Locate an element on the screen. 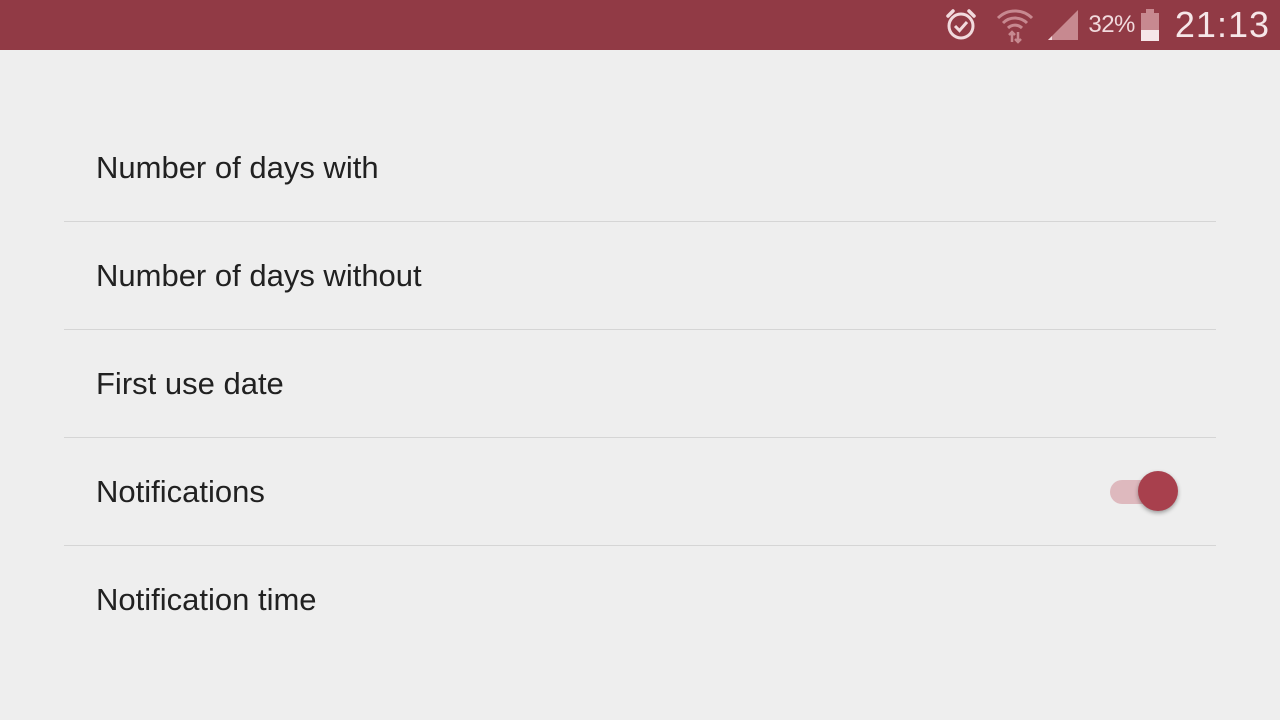 This screenshot has width=1280, height=720. setting-number-of-days-with: Number of days with is located at coordinates (640, 168).